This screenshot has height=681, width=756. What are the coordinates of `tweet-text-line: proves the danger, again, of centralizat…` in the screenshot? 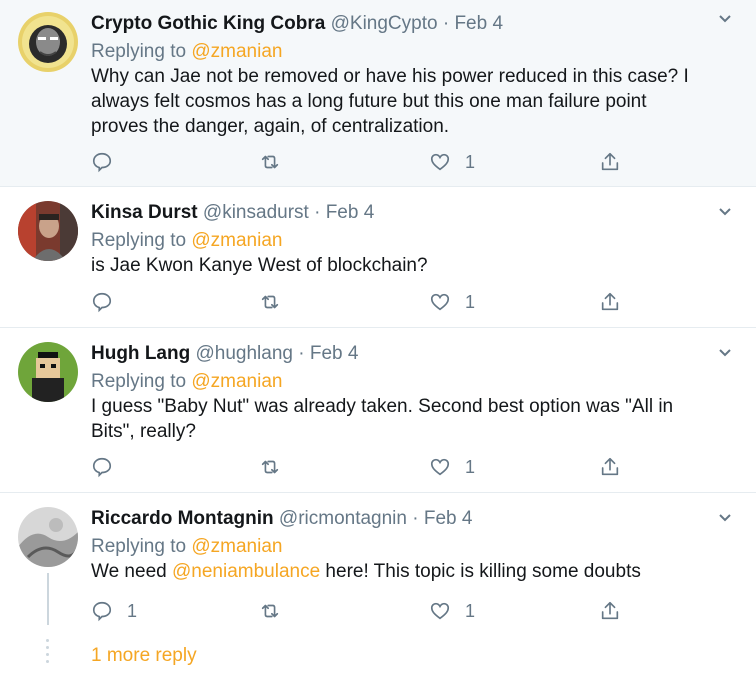 It's located at (270, 126).